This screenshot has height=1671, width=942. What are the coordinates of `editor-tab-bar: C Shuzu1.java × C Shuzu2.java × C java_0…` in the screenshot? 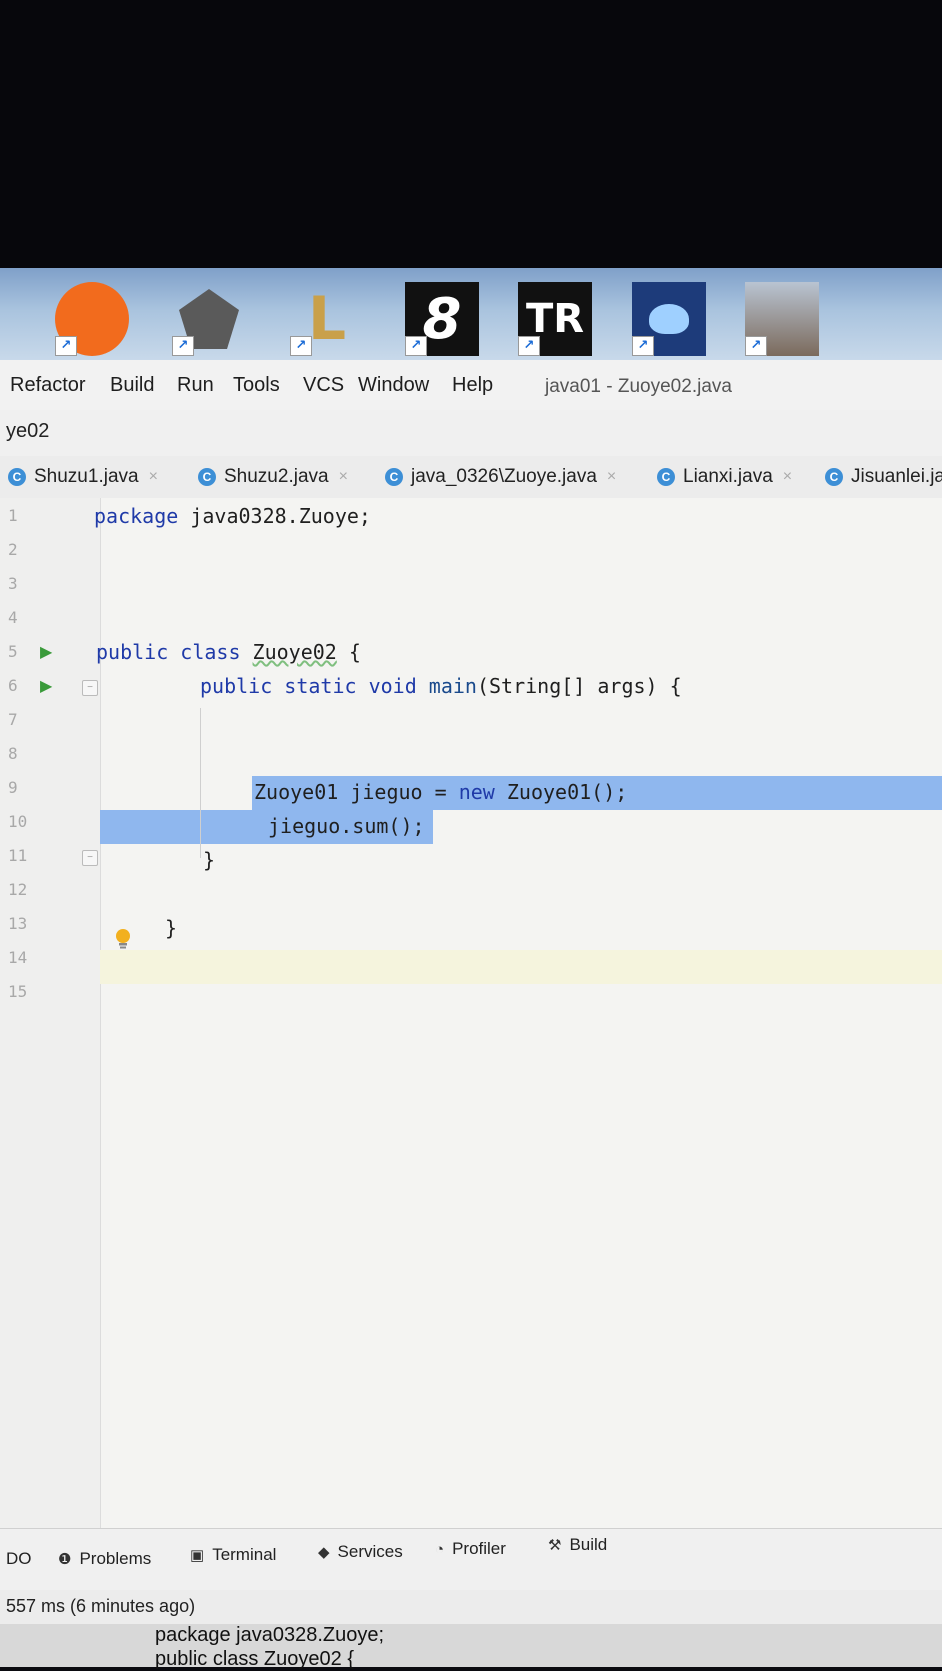 It's located at (471, 477).